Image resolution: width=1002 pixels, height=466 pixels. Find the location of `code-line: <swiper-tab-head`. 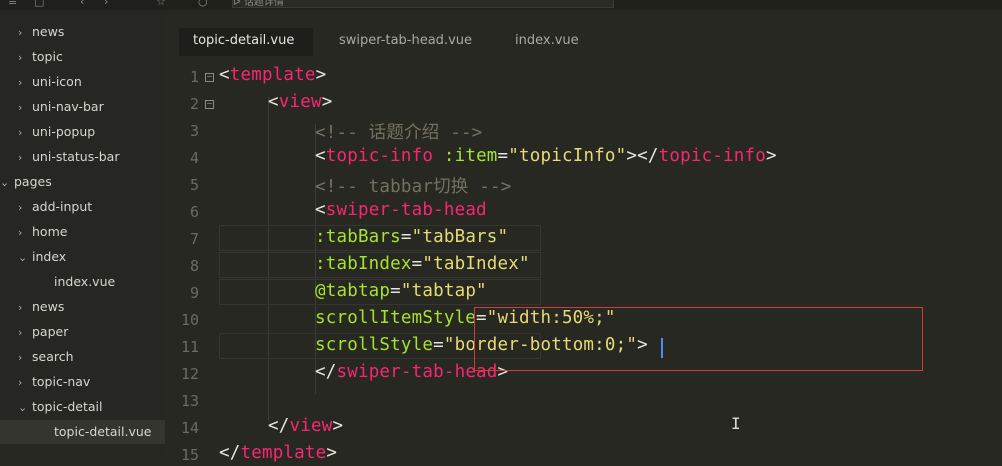

code-line: <swiper-tab-head is located at coordinates (401, 210).